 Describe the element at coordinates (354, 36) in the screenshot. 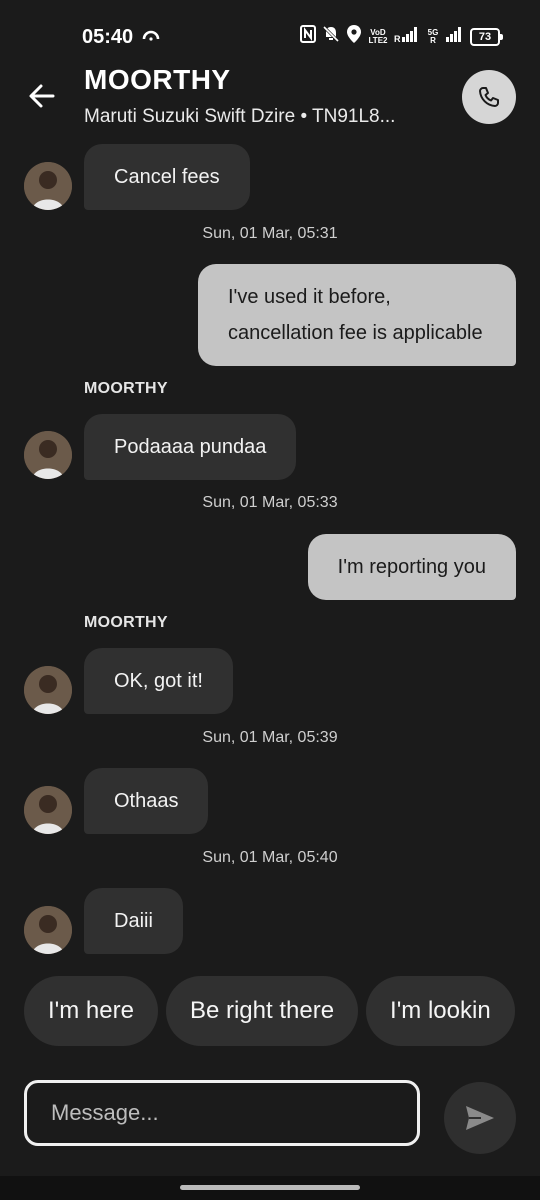

I see `location-icon` at that location.